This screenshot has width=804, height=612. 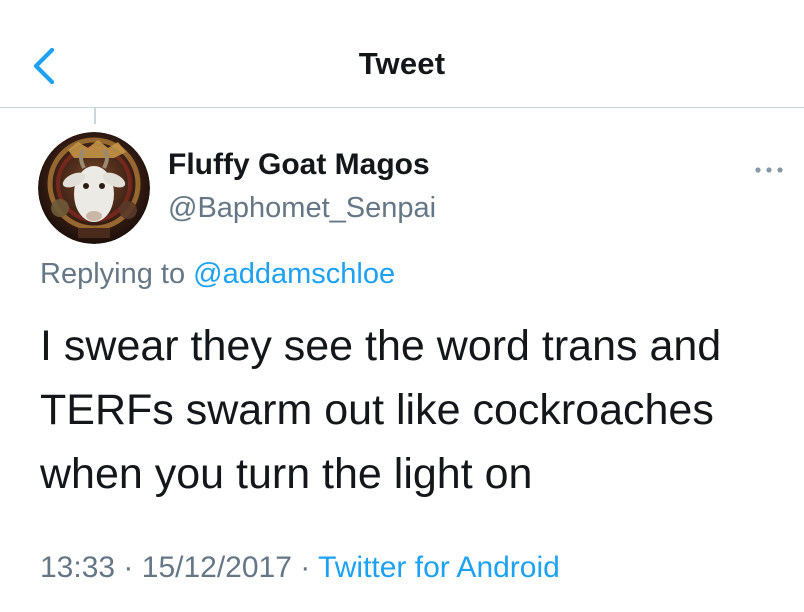 I want to click on replying-to-prefix: Replying to, so click(x=113, y=274).